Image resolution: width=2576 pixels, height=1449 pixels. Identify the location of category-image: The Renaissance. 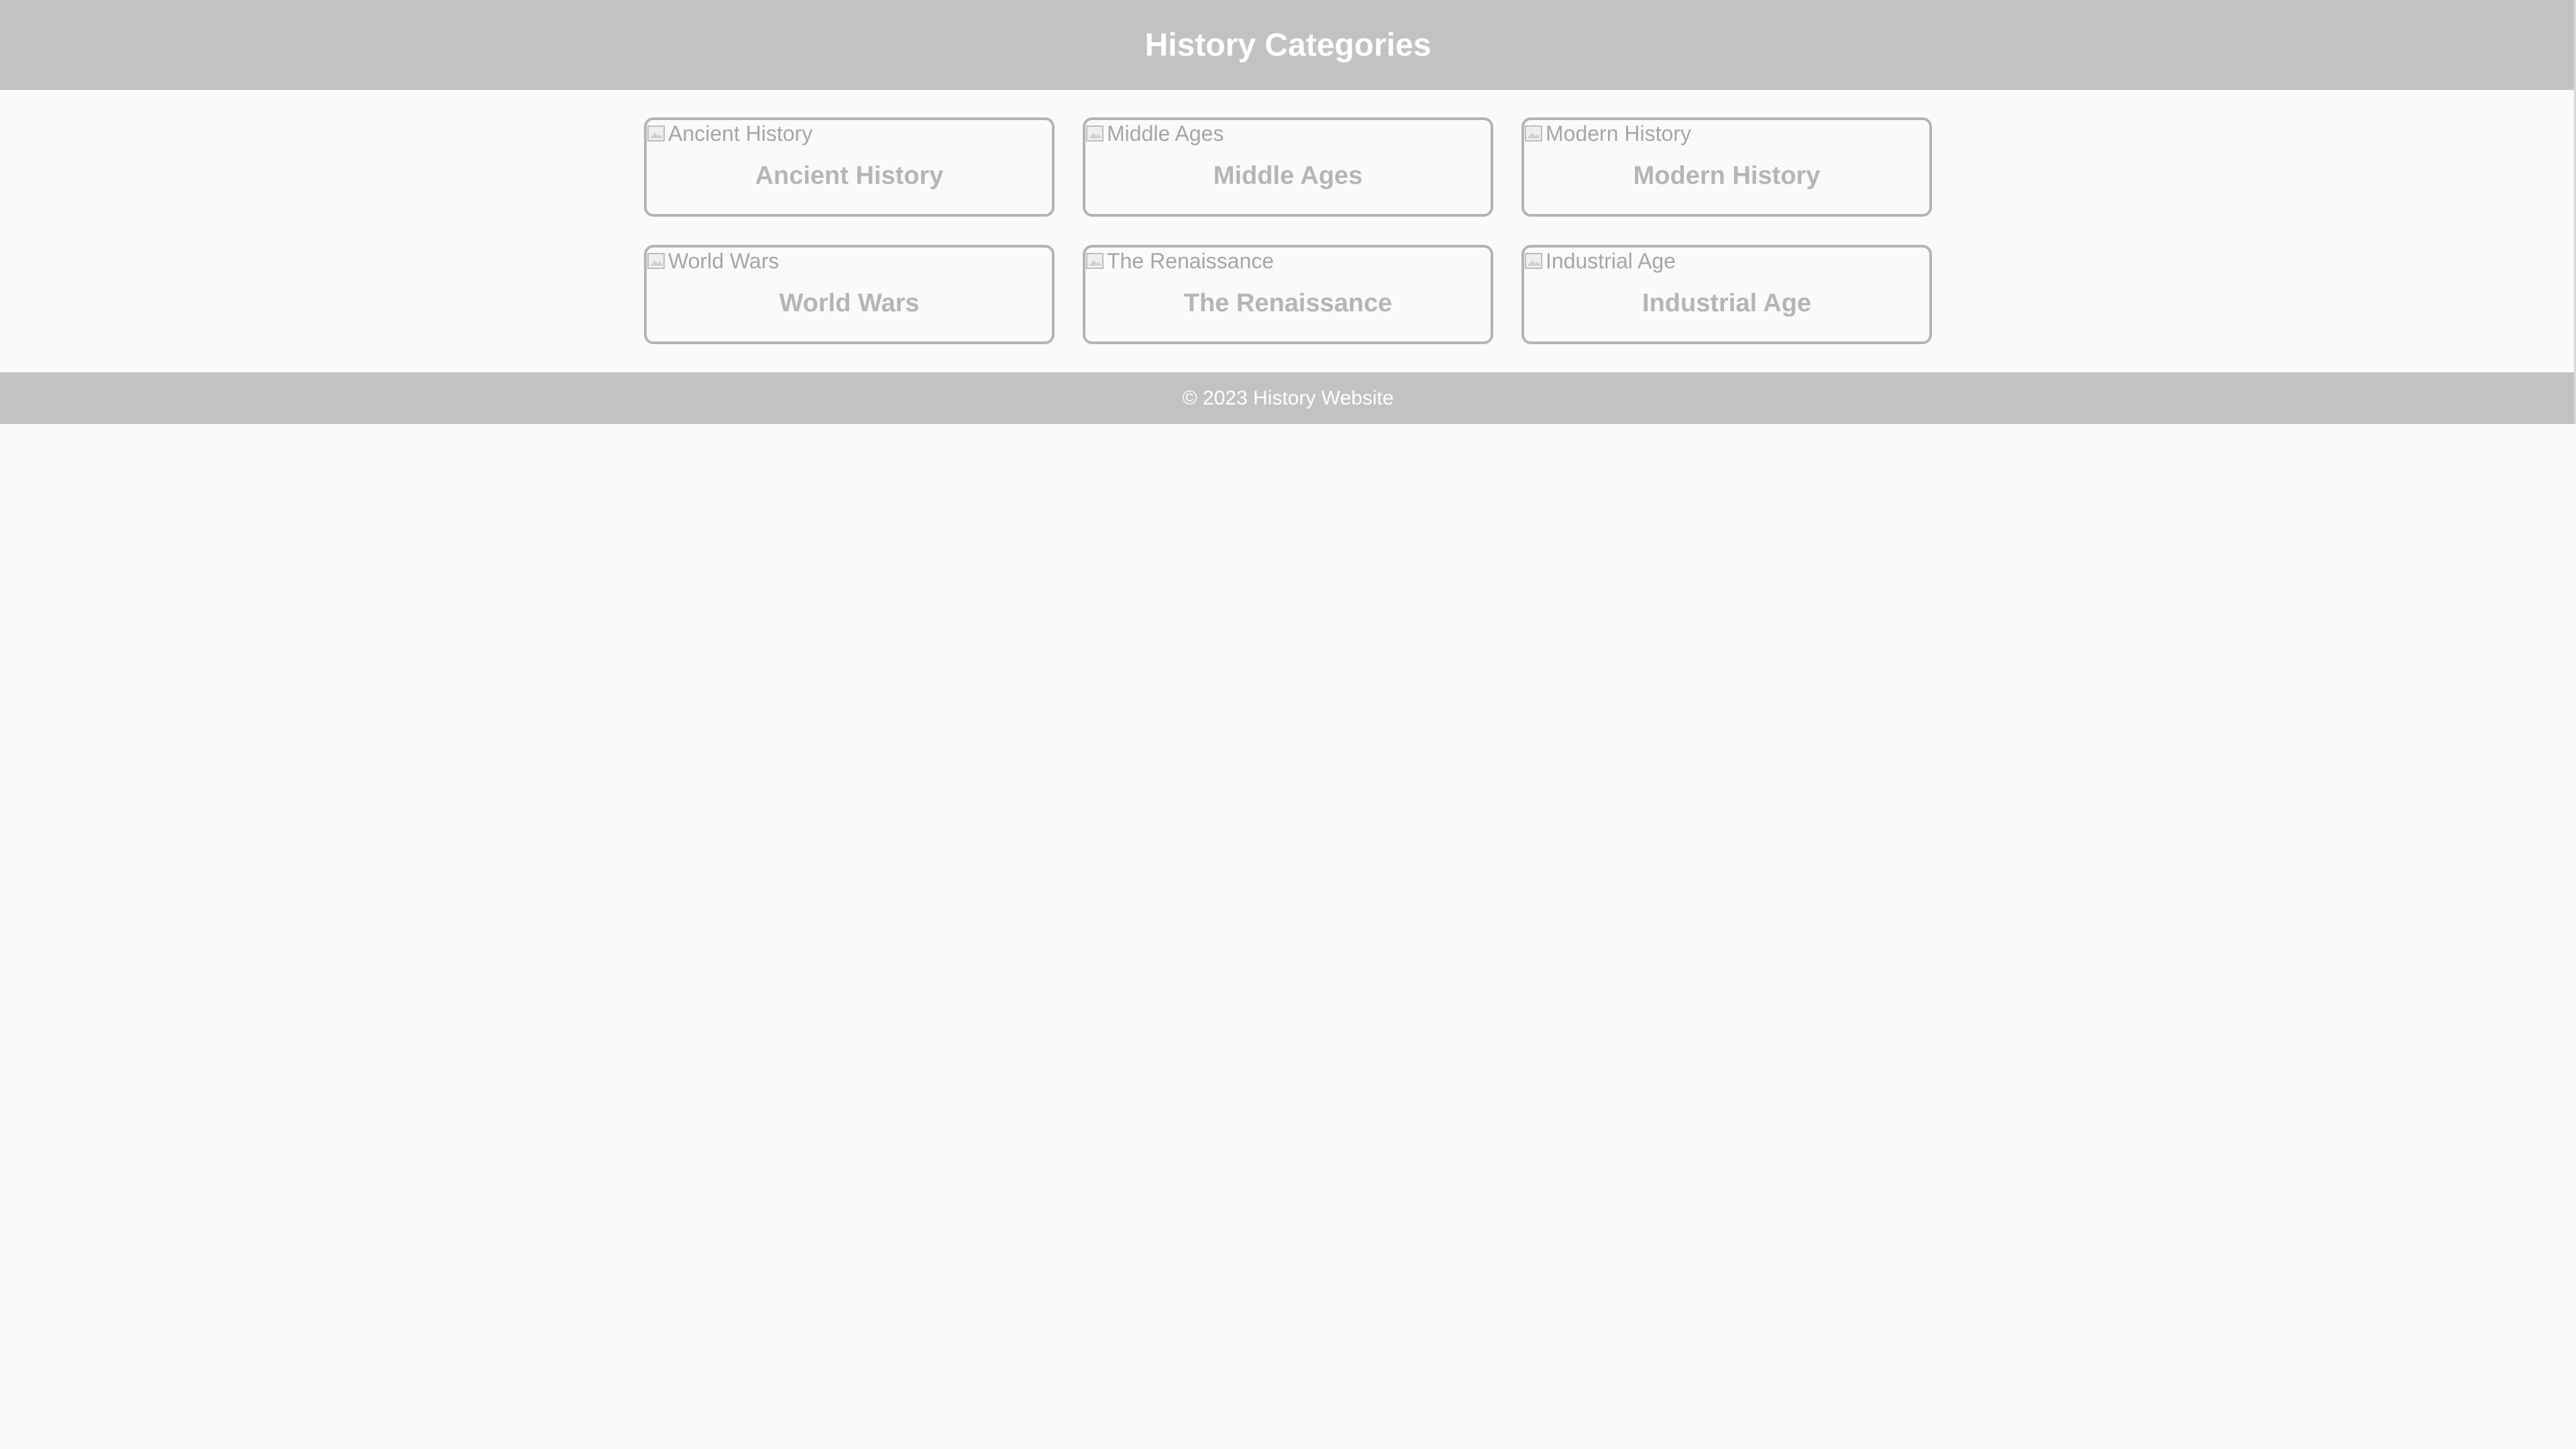
(1179, 261).